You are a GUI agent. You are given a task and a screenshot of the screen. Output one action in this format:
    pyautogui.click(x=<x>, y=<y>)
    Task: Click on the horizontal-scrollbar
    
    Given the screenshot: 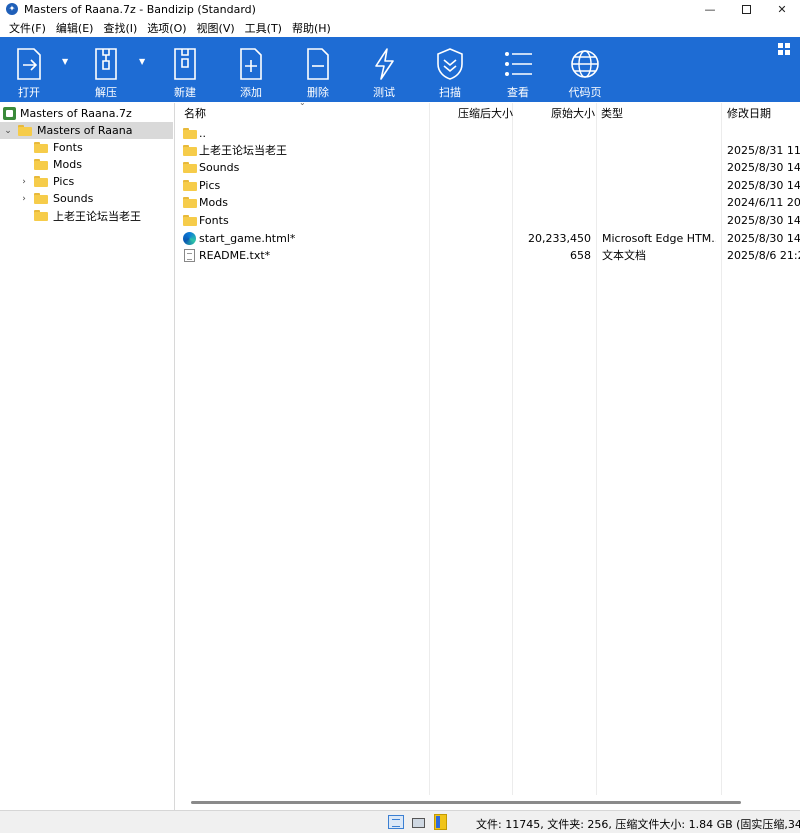 What is the action you would take?
    pyautogui.click(x=488, y=802)
    